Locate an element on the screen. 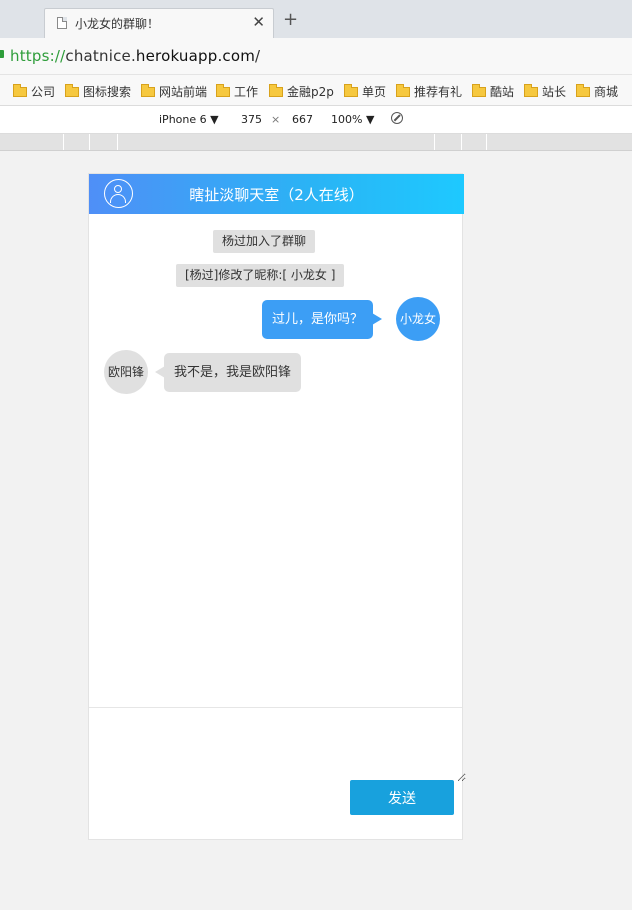 This screenshot has width=632, height=910. tab-close-icon: ✕ is located at coordinates (258, 22).